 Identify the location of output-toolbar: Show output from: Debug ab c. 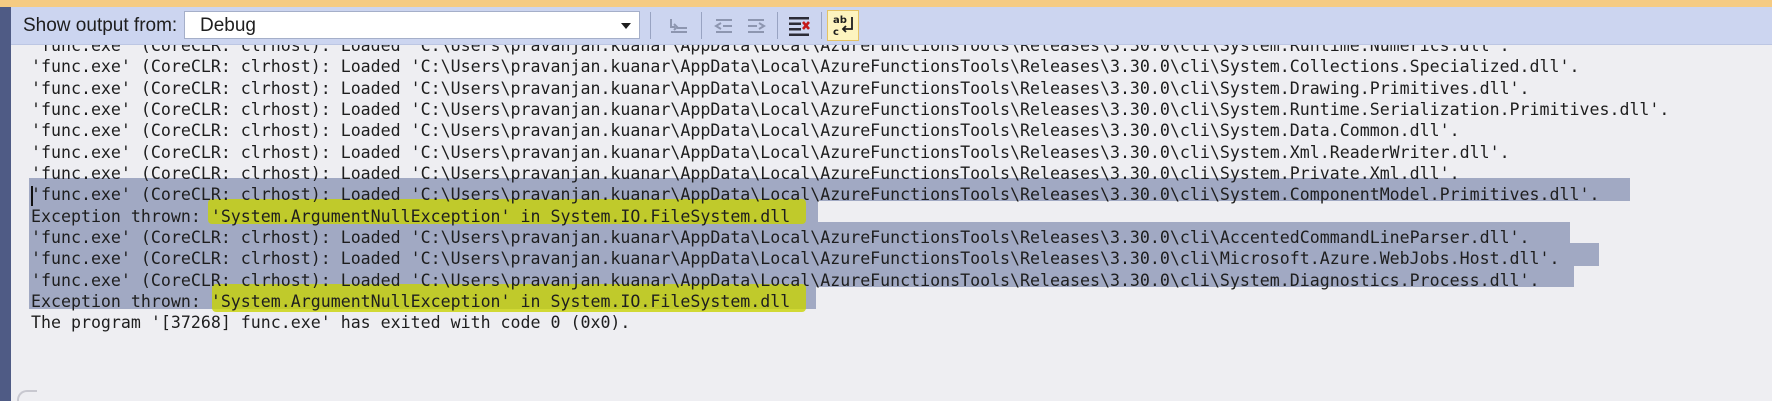
(891, 26).